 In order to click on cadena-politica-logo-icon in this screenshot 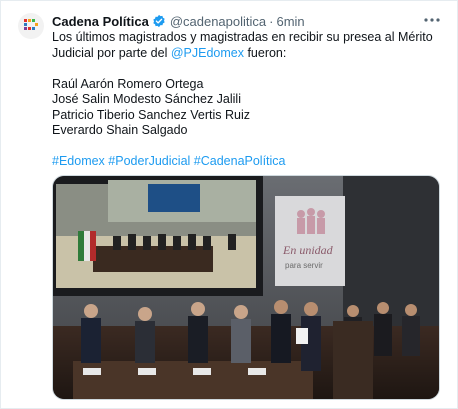, I will do `click(31, 24)`.